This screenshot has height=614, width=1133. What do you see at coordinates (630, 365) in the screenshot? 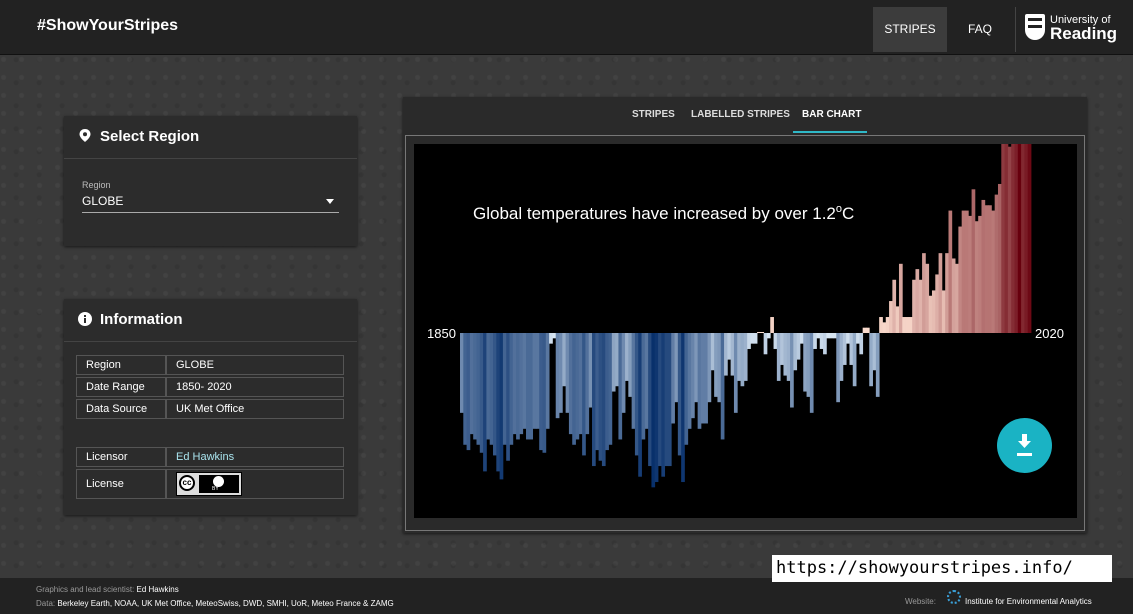
I see `bar-1901` at bounding box center [630, 365].